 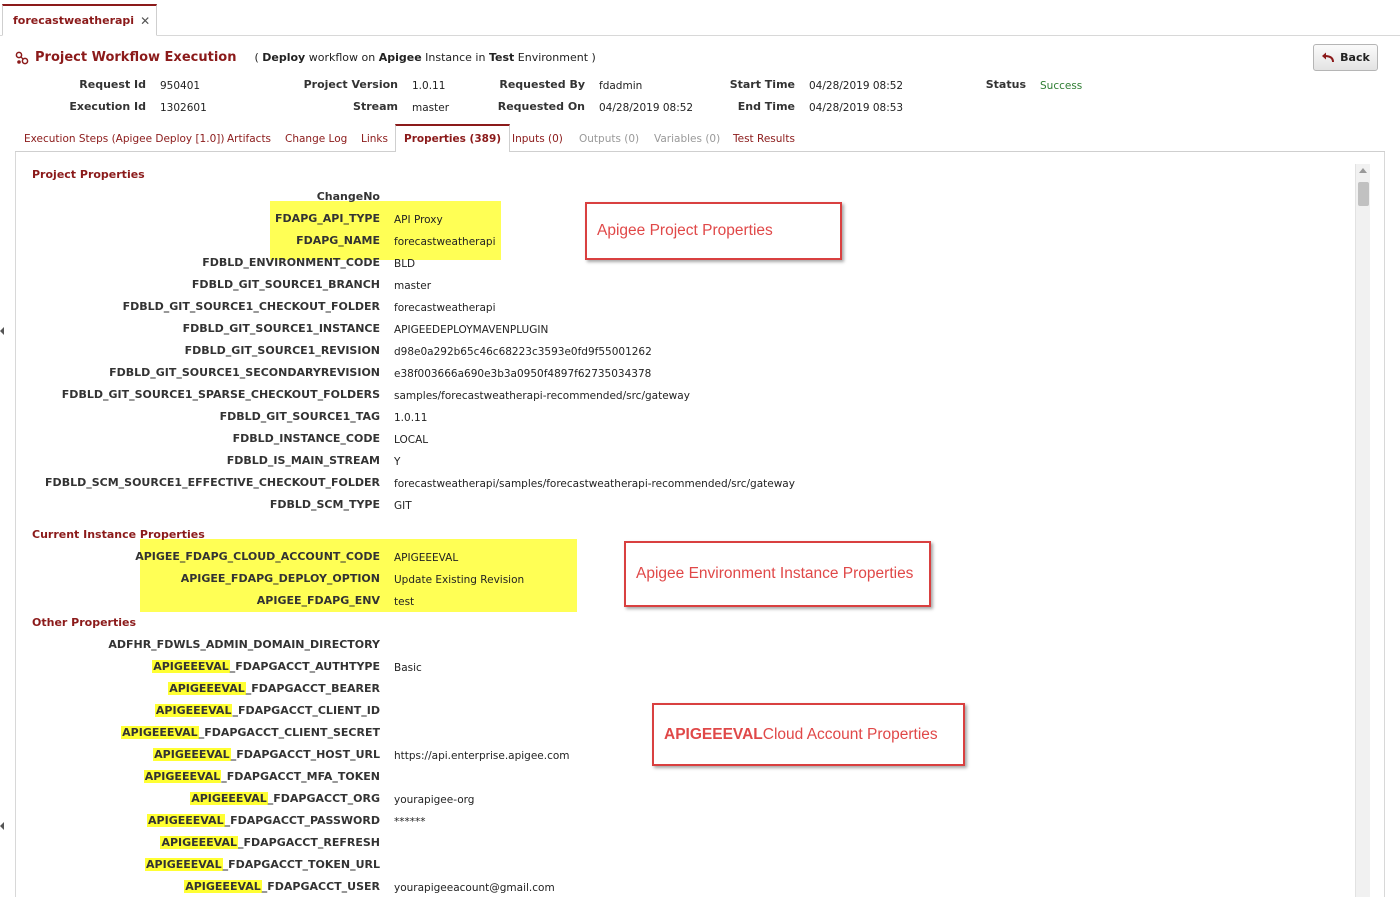 What do you see at coordinates (411, 440) in the screenshot?
I see `property-value: LOCAL` at bounding box center [411, 440].